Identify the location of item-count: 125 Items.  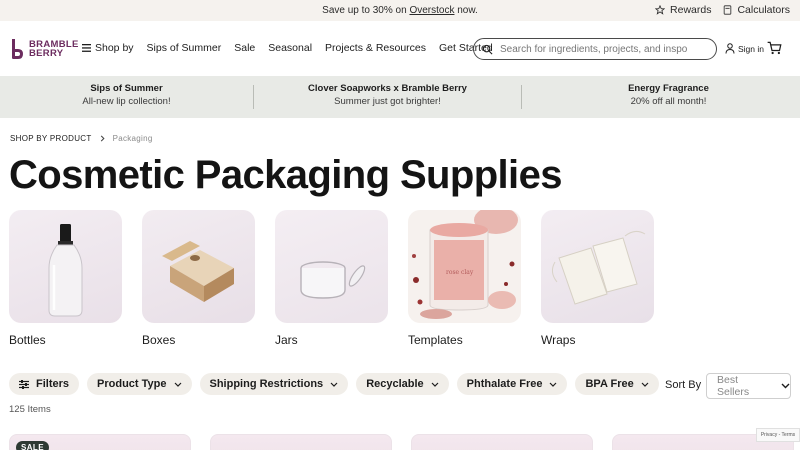
(30, 409).